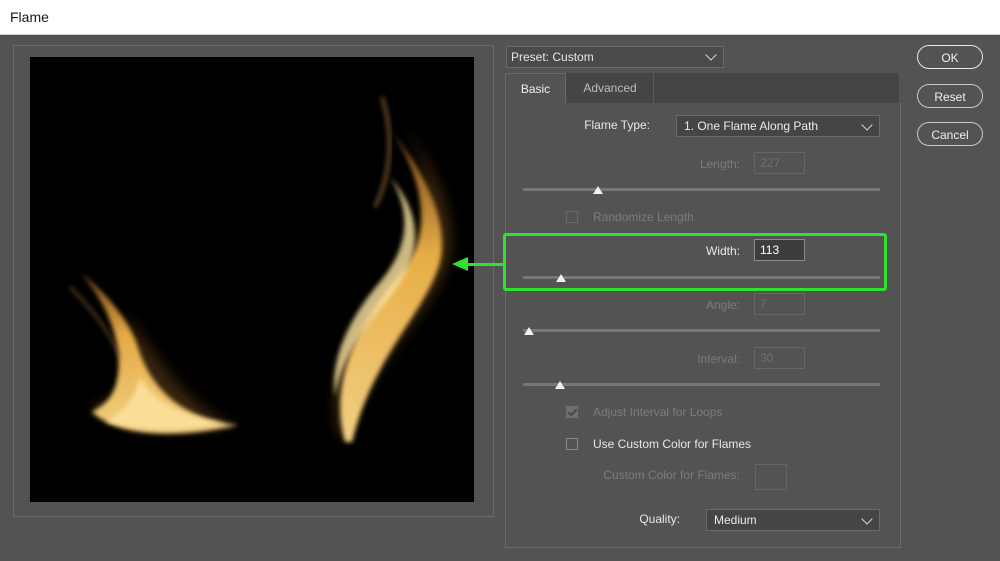 Image resolution: width=1000 pixels, height=561 pixels. I want to click on annotation-arrow-shaft, so click(485, 264).